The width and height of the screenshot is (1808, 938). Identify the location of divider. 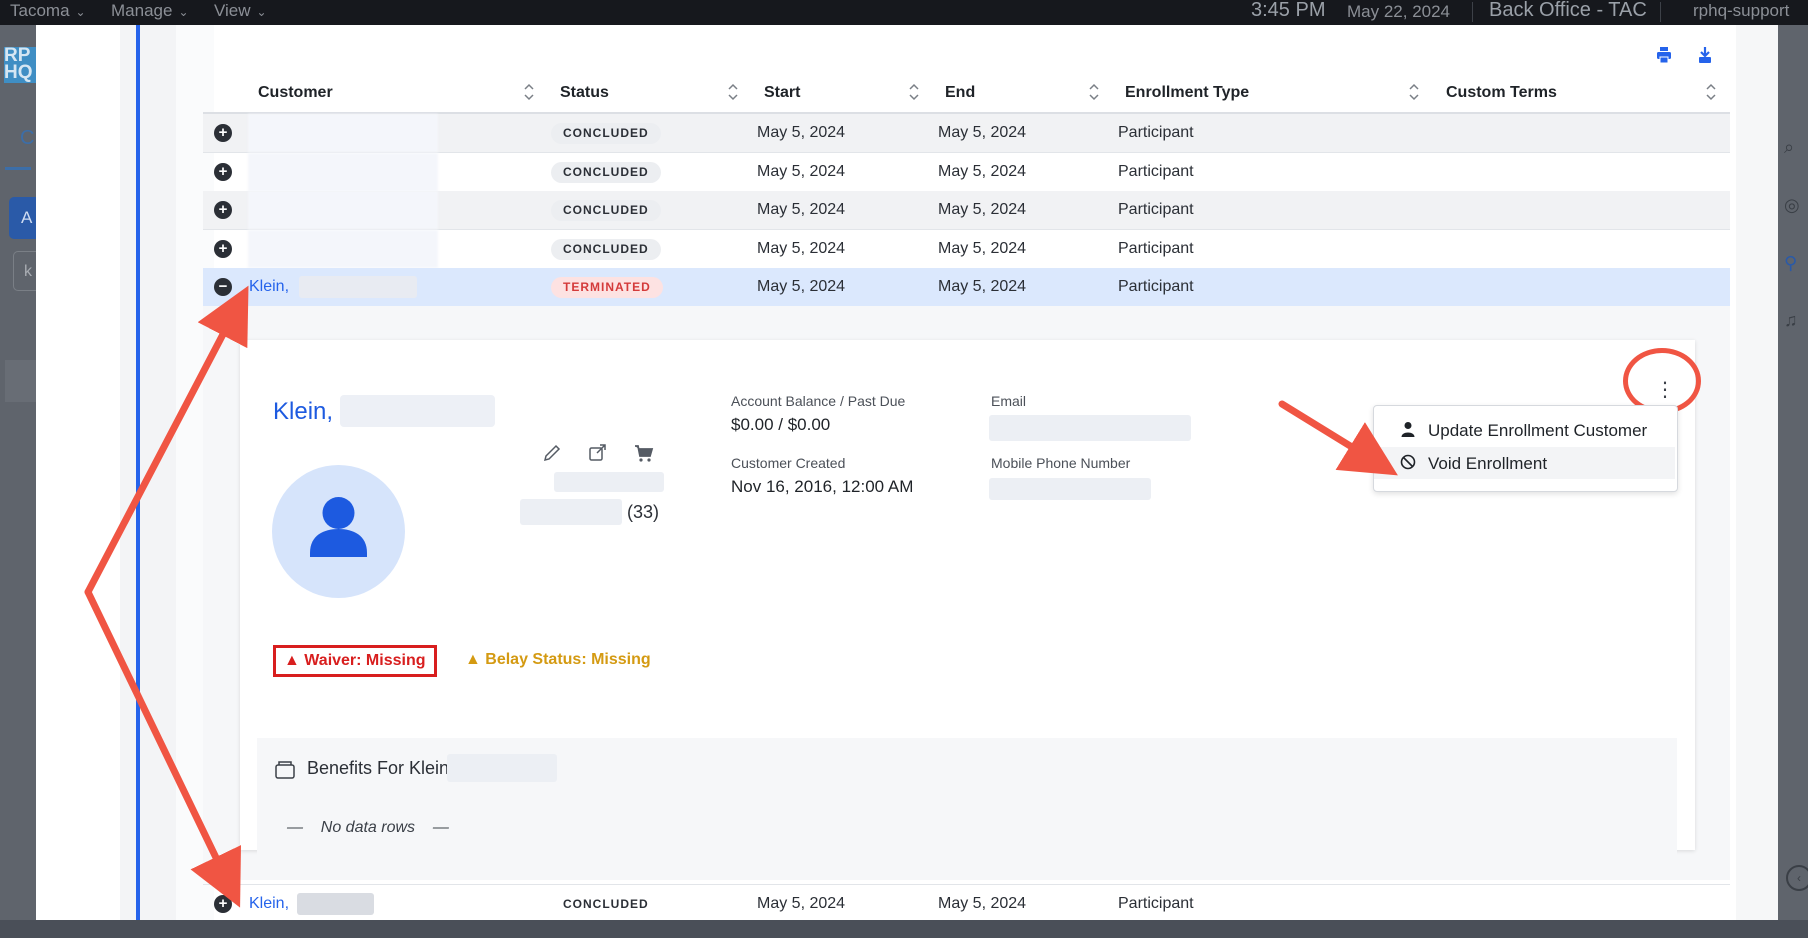
(1472, 12).